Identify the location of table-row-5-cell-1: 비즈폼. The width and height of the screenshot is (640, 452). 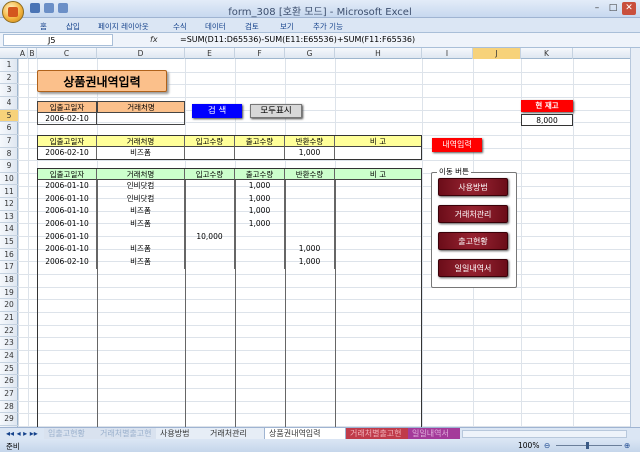
(141, 249).